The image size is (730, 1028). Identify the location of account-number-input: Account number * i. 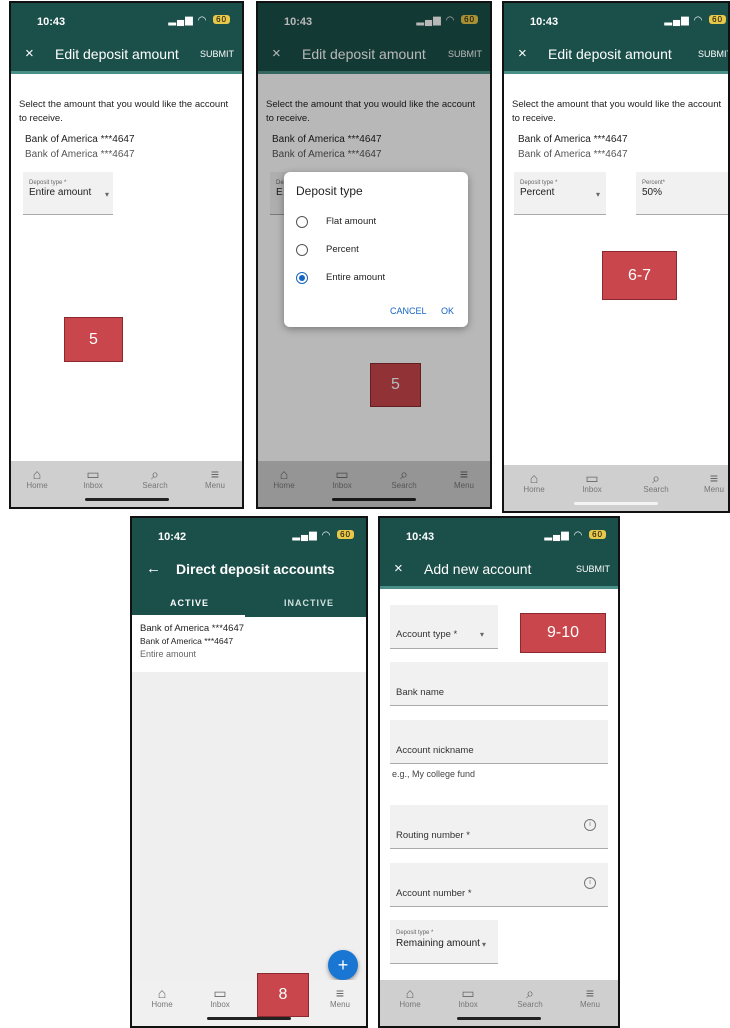
(499, 885).